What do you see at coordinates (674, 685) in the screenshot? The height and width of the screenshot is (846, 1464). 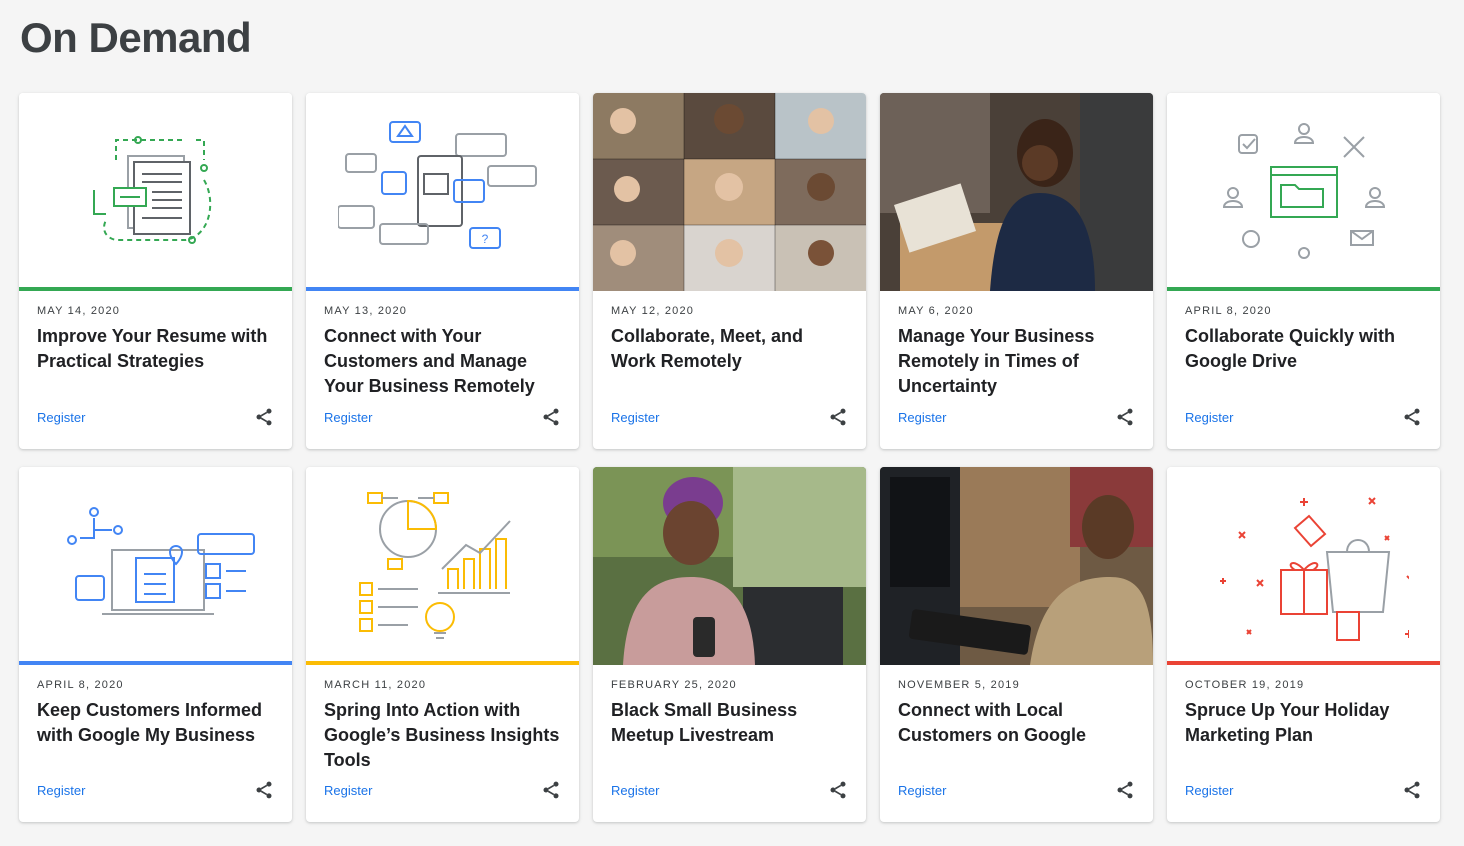 I see `event-date: FEBRUARY 25, 2020` at bounding box center [674, 685].